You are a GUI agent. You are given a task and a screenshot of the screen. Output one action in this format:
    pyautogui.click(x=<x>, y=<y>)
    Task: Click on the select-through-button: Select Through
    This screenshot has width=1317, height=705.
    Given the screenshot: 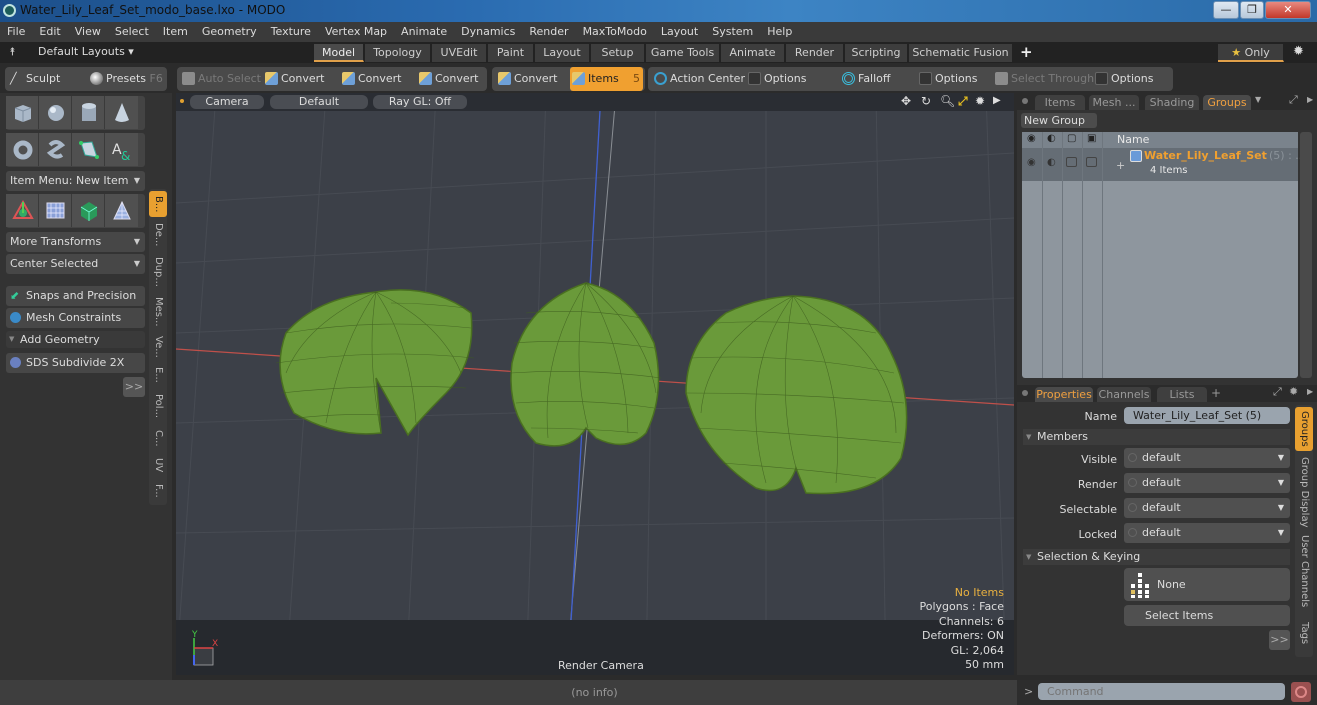 What is the action you would take?
    pyautogui.click(x=1043, y=79)
    